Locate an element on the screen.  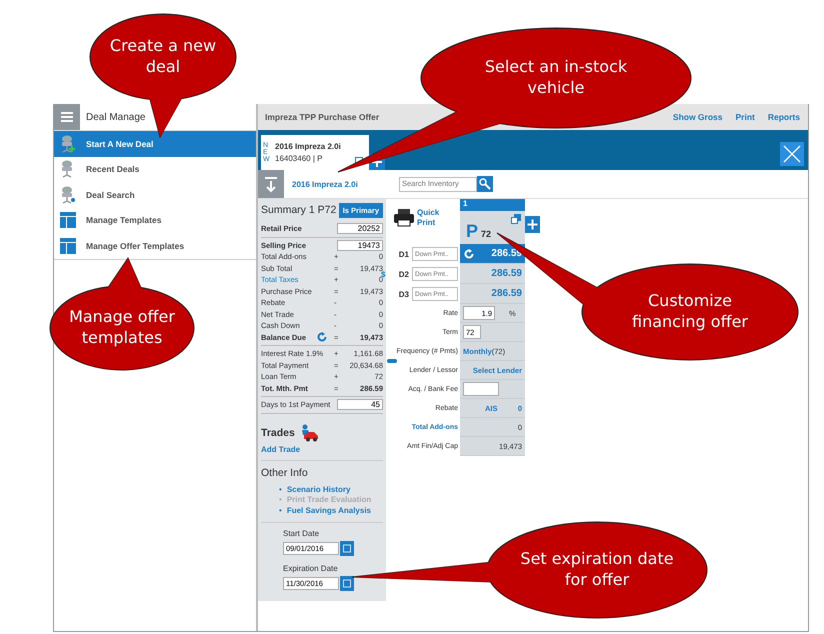
header-link: Reports is located at coordinates (784, 117).